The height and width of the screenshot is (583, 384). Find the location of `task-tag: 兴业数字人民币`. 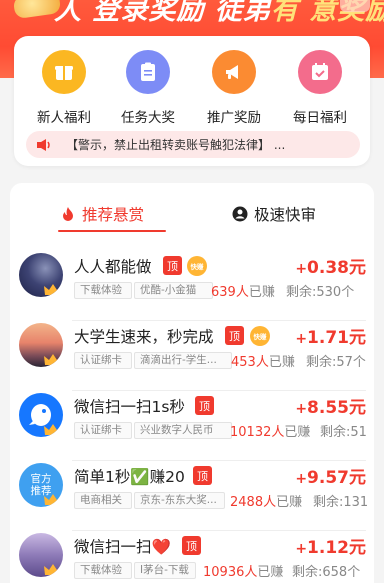

task-tag: 兴业数字人民币 is located at coordinates (183, 430).